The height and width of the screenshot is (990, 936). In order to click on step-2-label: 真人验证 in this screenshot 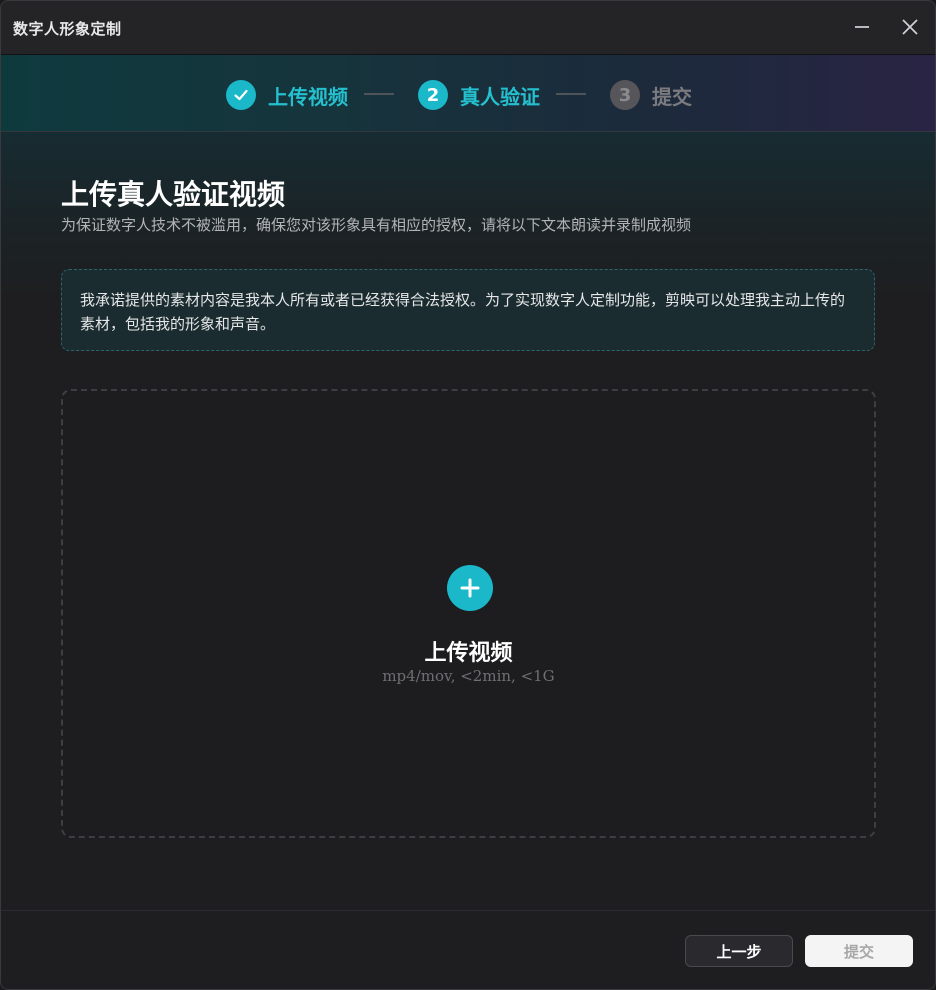, I will do `click(500, 96)`.